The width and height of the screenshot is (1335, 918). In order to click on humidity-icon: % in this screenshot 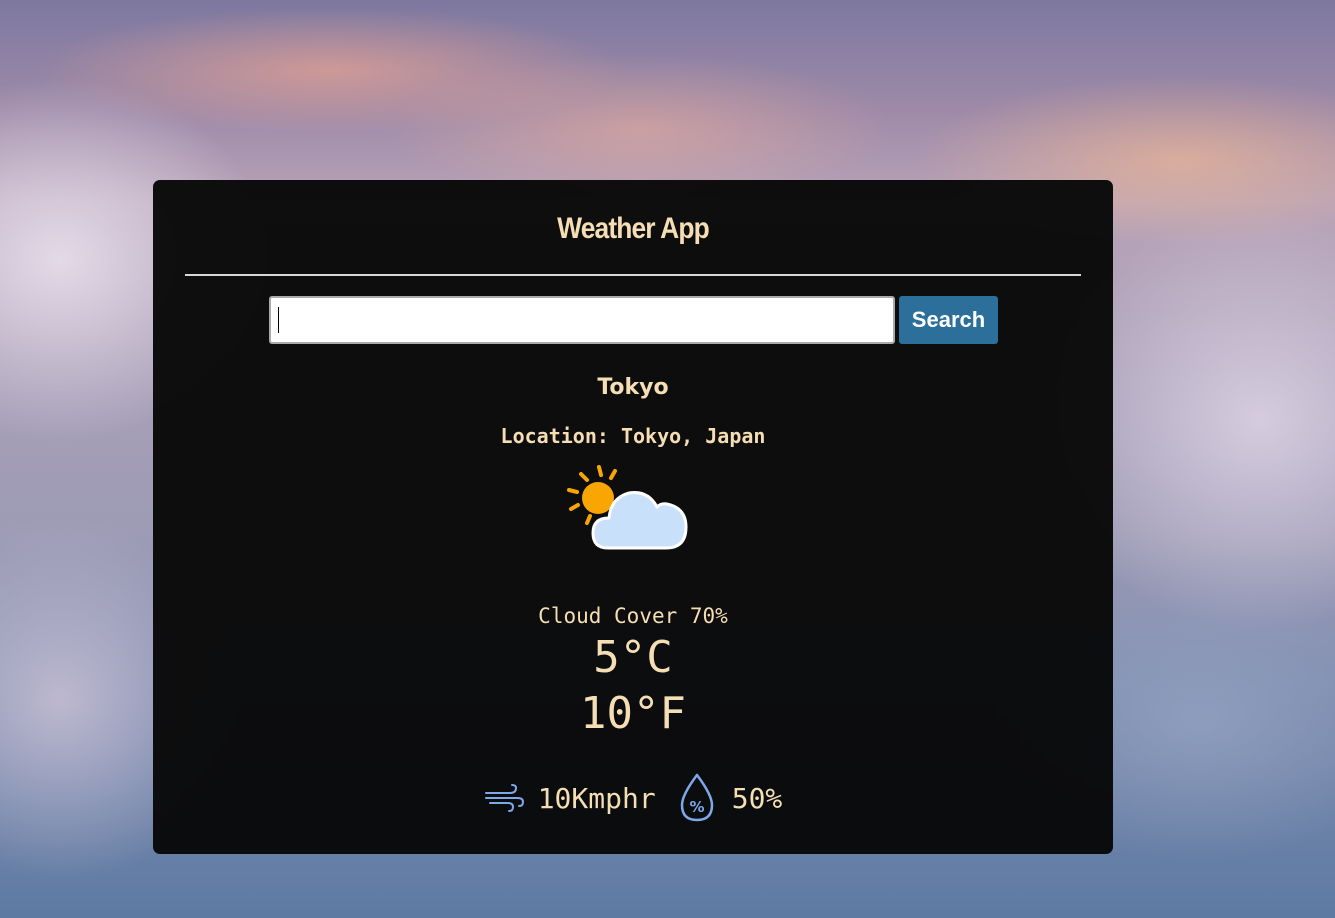, I will do `click(696, 797)`.